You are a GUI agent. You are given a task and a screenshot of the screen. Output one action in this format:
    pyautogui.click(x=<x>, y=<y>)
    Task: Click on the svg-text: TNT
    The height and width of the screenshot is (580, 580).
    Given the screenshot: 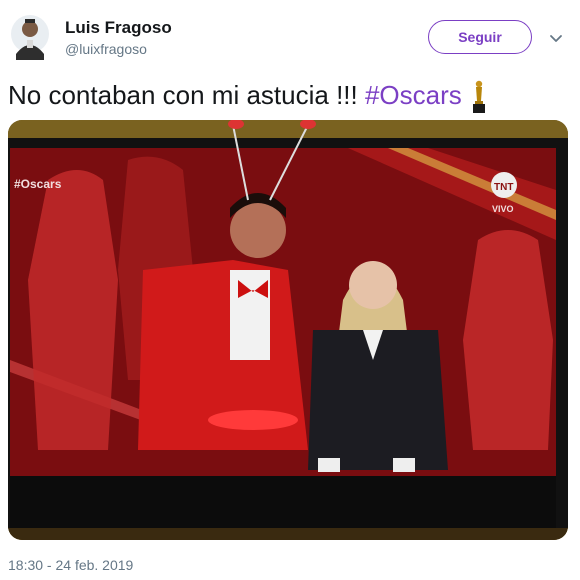 What is the action you would take?
    pyautogui.click(x=503, y=187)
    